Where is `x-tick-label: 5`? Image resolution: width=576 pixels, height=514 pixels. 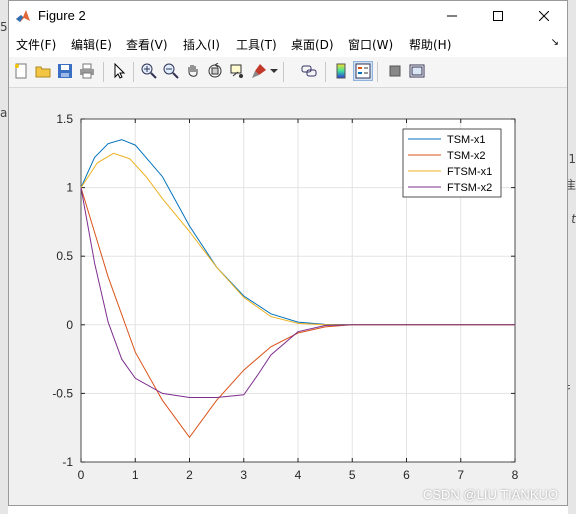
x-tick-label: 5 is located at coordinates (352, 475).